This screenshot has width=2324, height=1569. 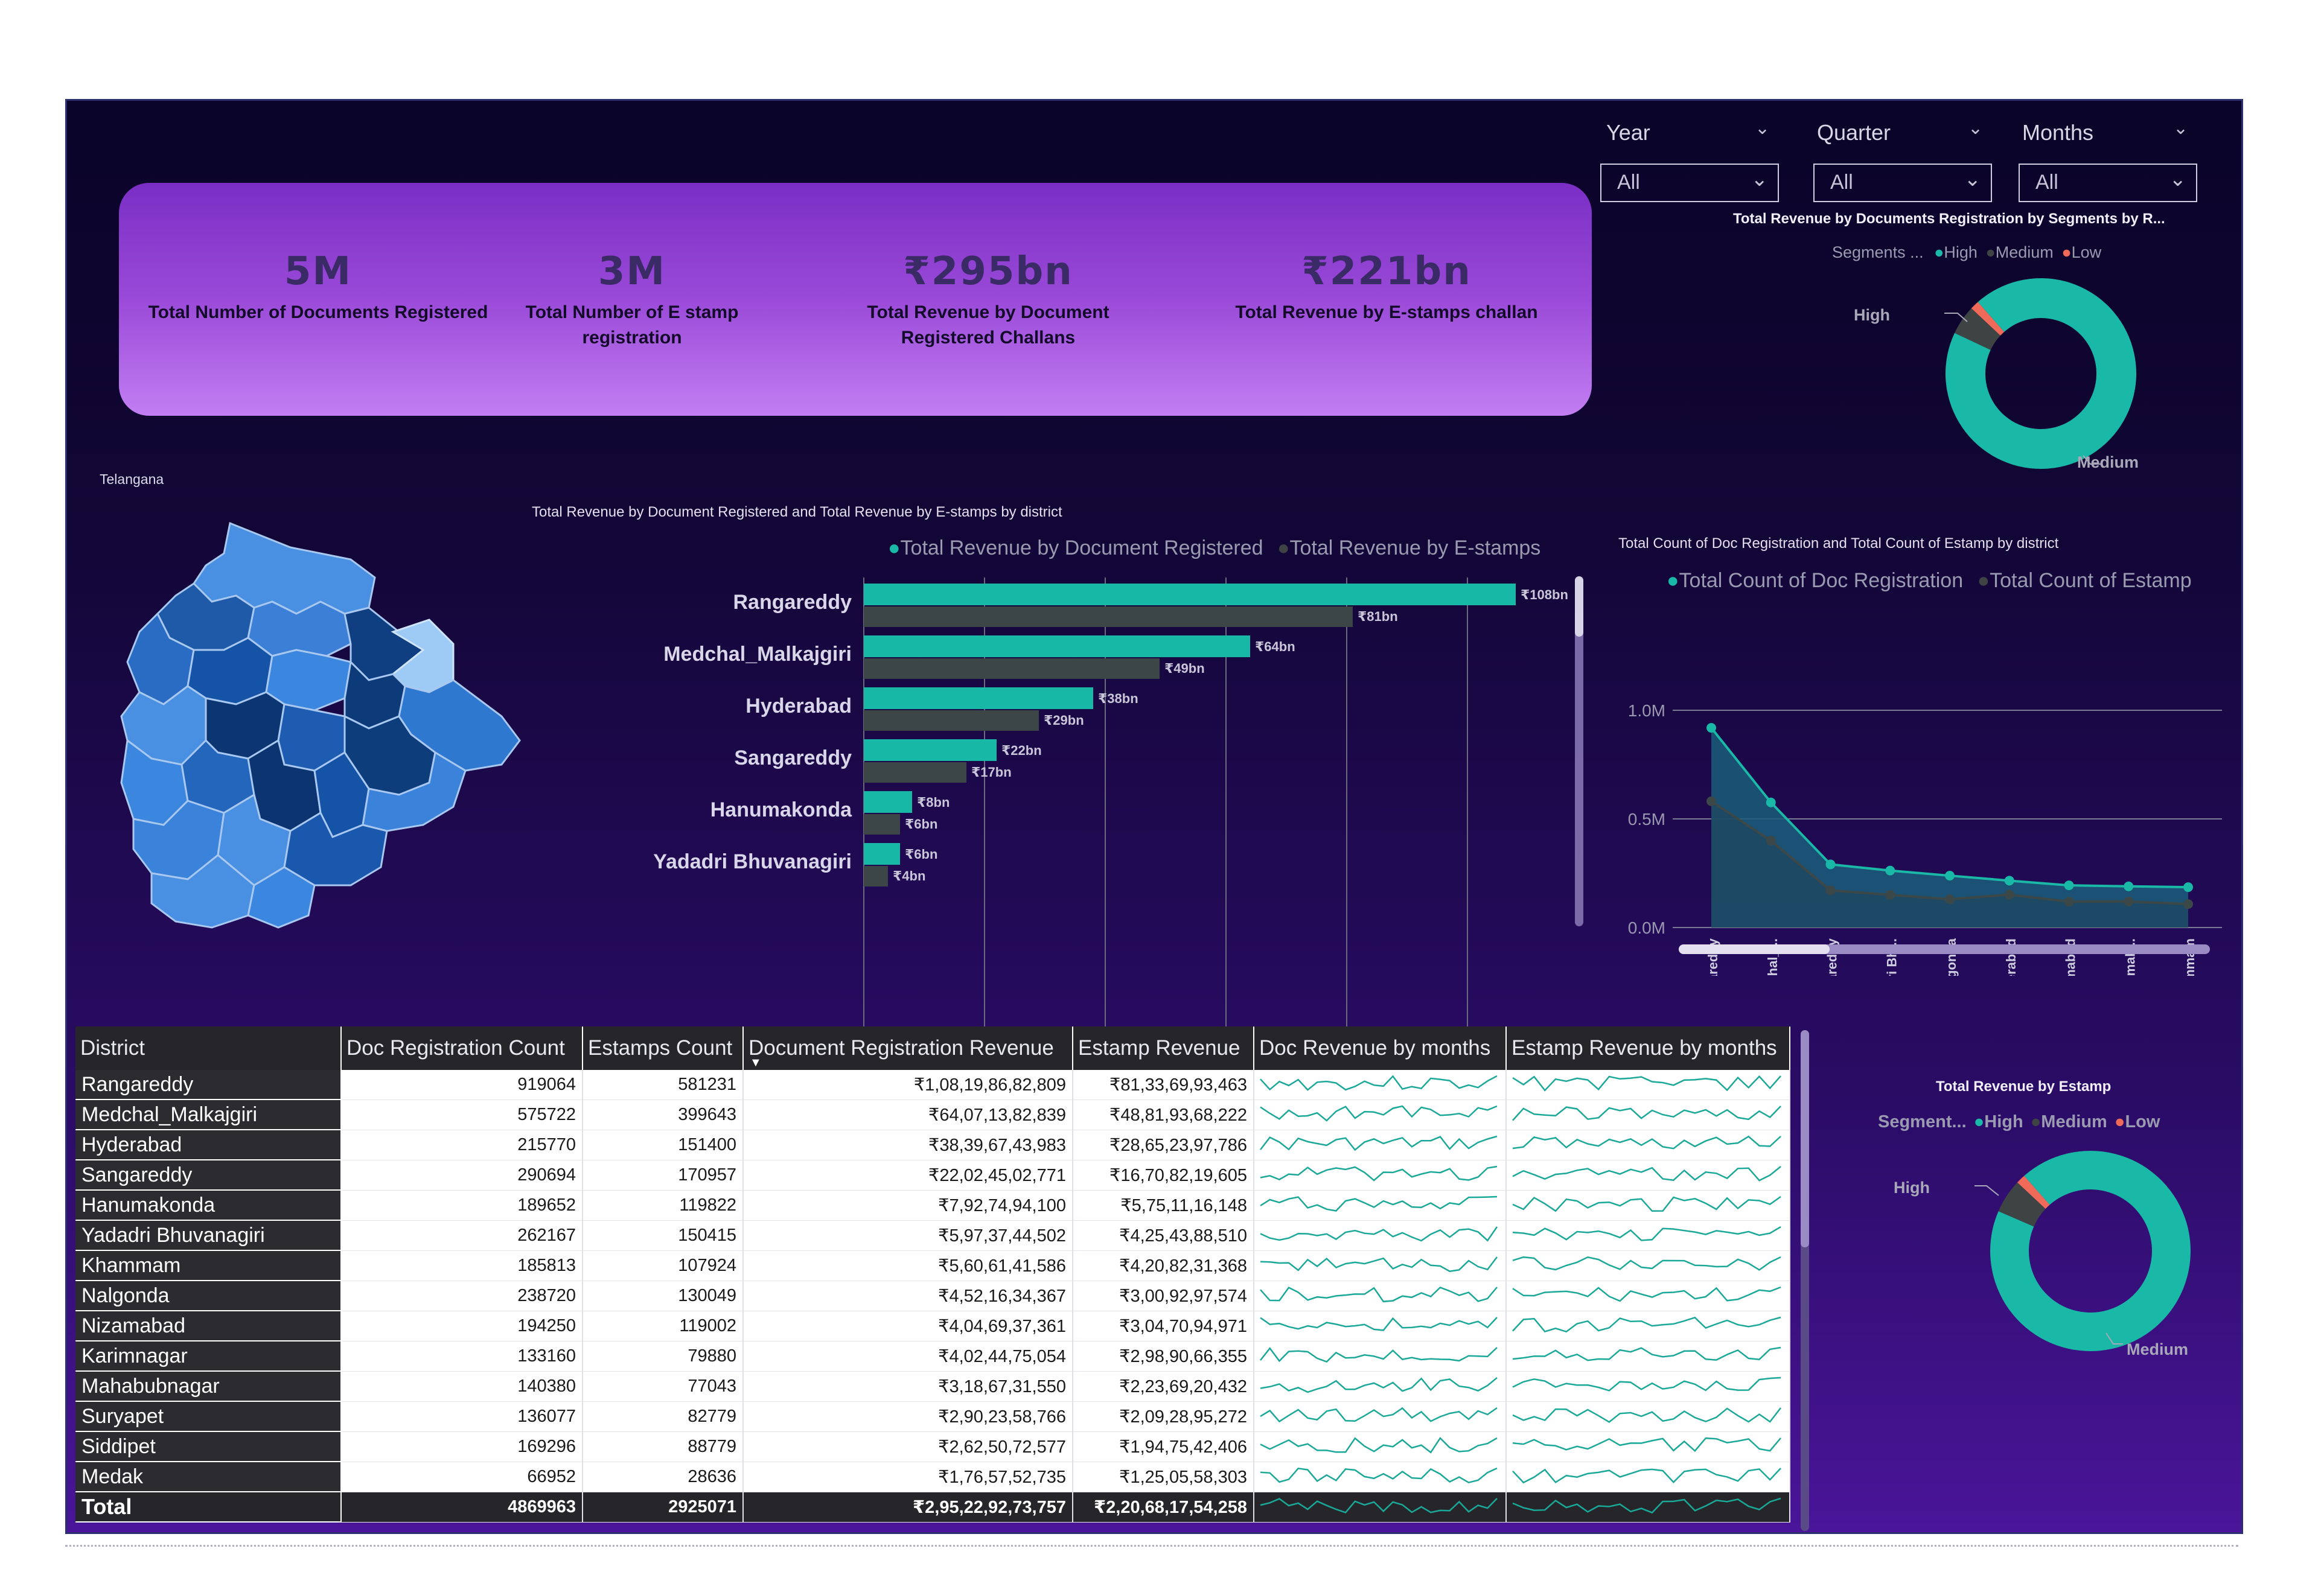 I want to click on legend-estamp-count: Total Count of Estamp, so click(x=2091, y=580).